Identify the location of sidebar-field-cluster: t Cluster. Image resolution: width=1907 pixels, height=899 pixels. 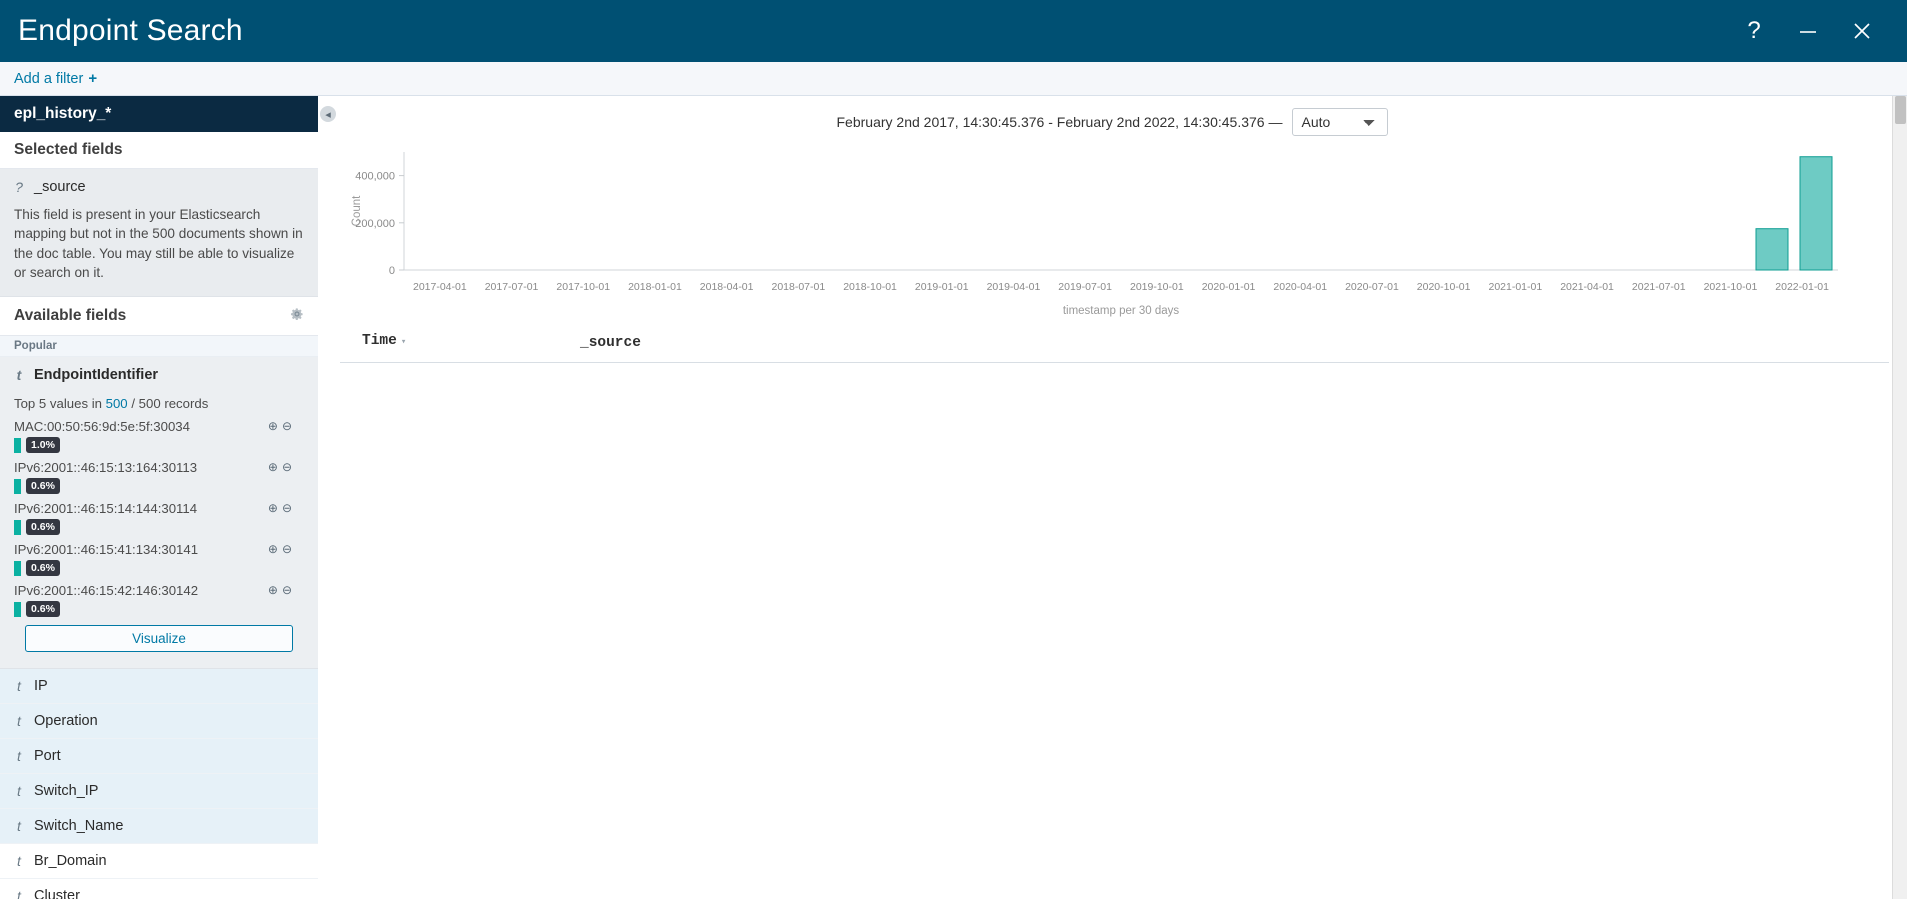
(159, 889).